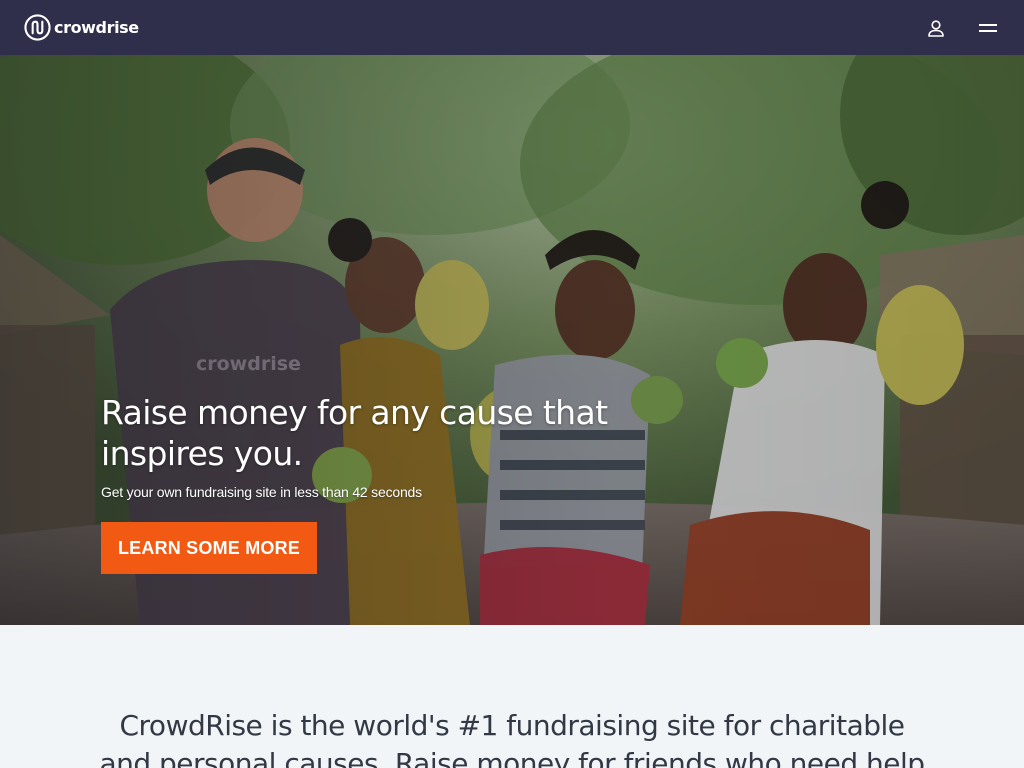 This screenshot has height=768, width=1024. What do you see at coordinates (96, 27) in the screenshot?
I see `logo-text: crowdrise` at bounding box center [96, 27].